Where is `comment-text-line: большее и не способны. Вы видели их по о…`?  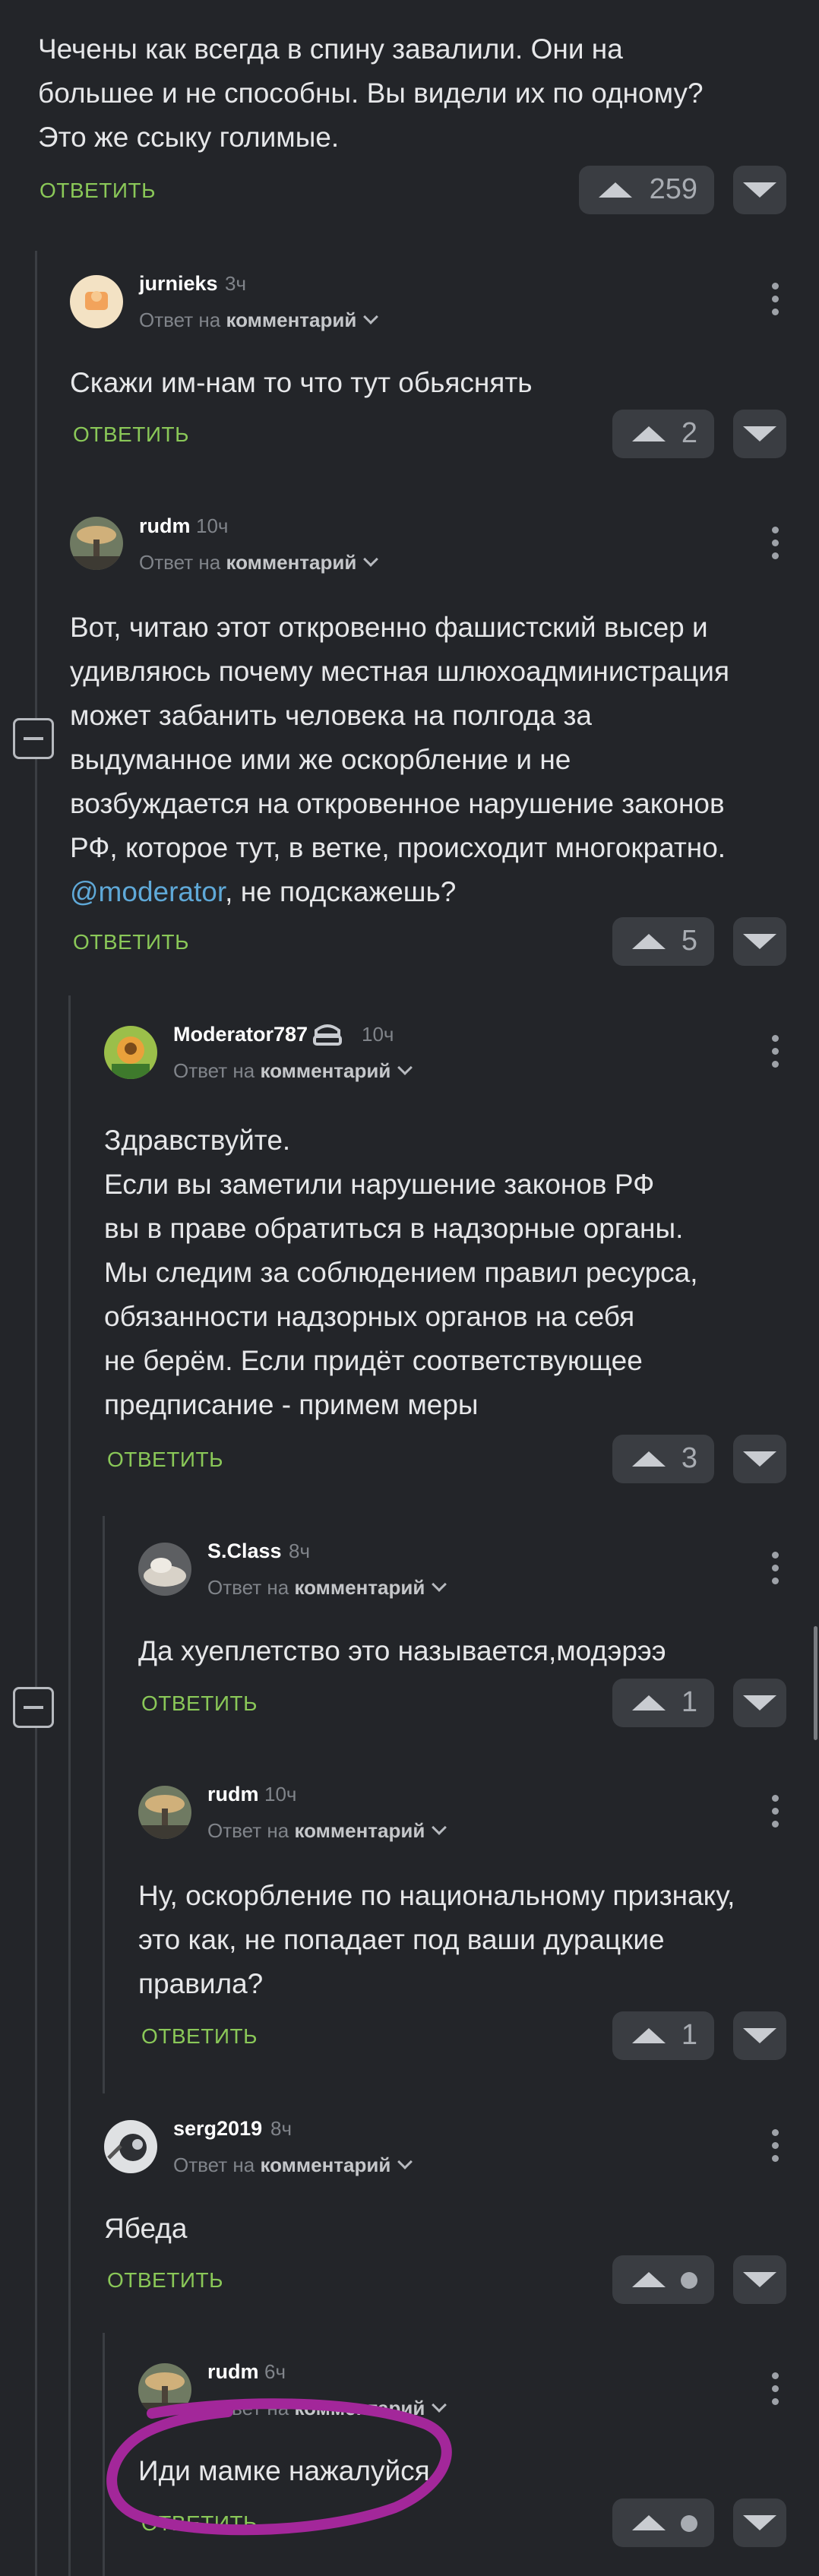
comment-text-line: большее и не способны. Вы видели их по о… is located at coordinates (371, 93).